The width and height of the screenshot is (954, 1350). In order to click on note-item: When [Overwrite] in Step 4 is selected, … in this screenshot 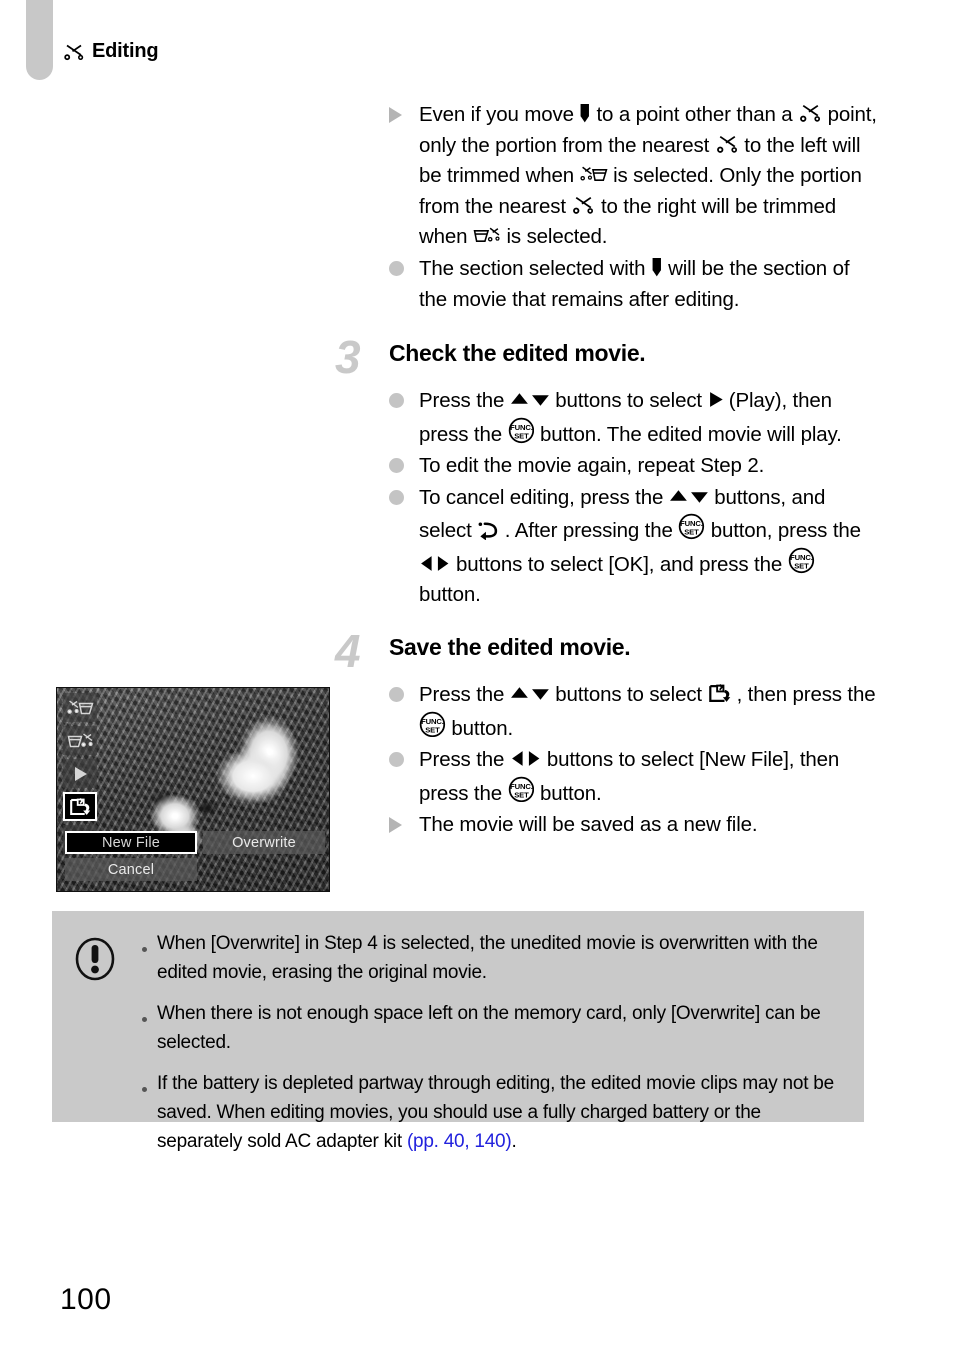, I will do `click(493, 958)`.